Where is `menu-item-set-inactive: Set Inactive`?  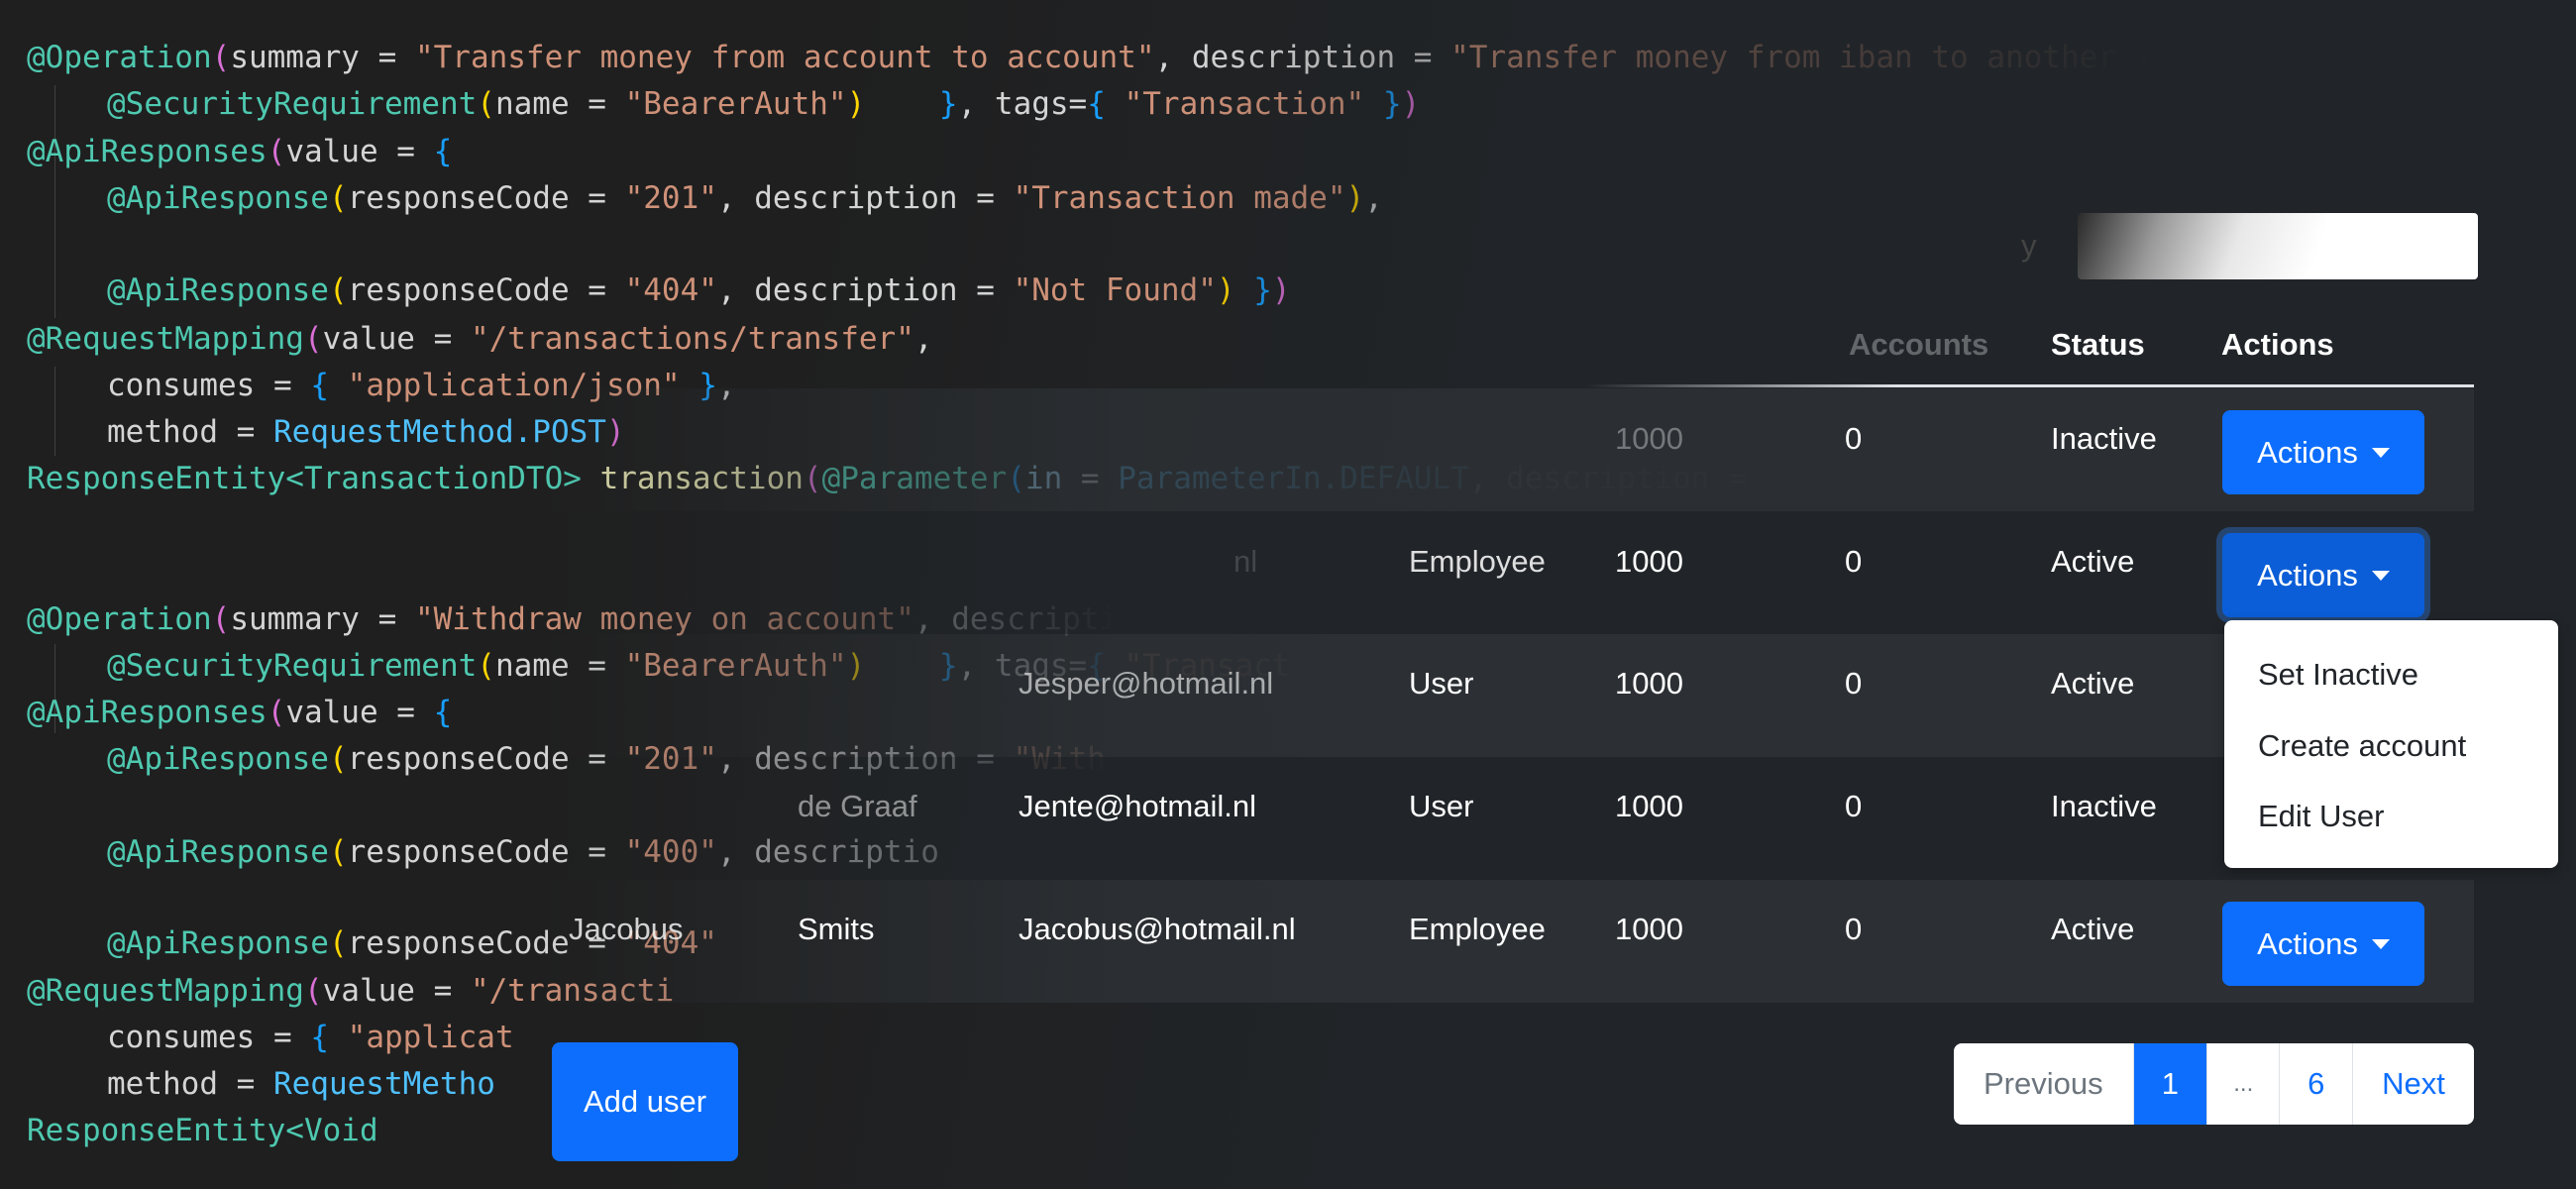
menu-item-set-inactive: Set Inactive is located at coordinates (2338, 675).